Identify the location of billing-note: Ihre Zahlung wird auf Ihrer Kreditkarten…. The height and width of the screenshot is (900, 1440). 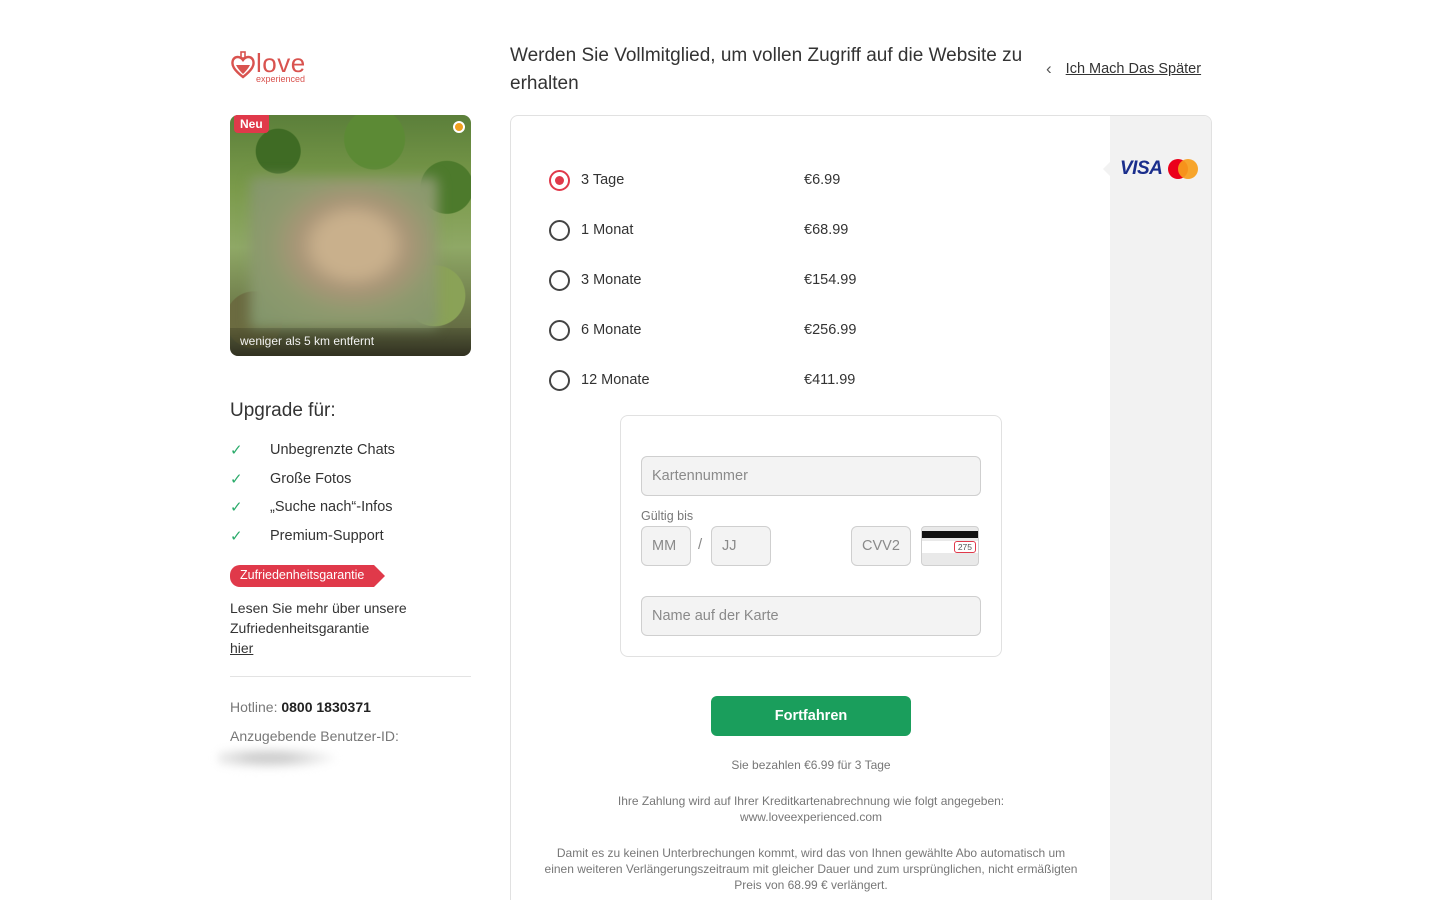
(811, 809).